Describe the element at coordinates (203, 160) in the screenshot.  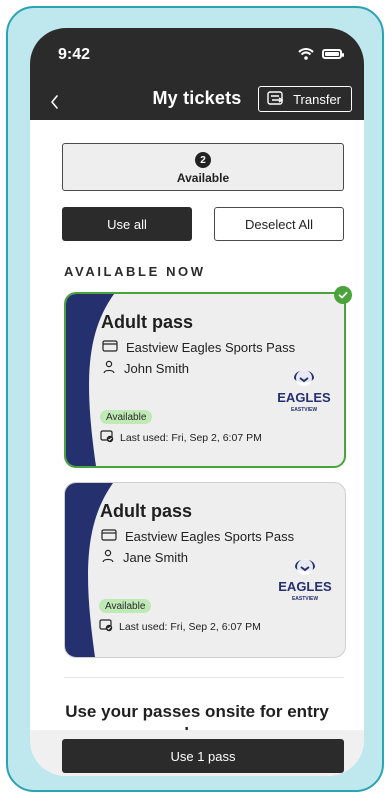
I see `available-count: 2` at that location.